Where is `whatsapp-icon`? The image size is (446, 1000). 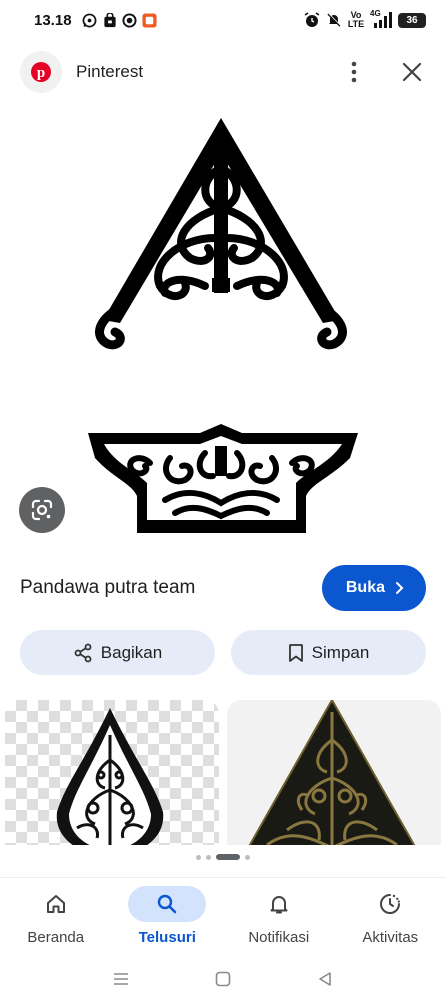 whatsapp-icon is located at coordinates (90, 20).